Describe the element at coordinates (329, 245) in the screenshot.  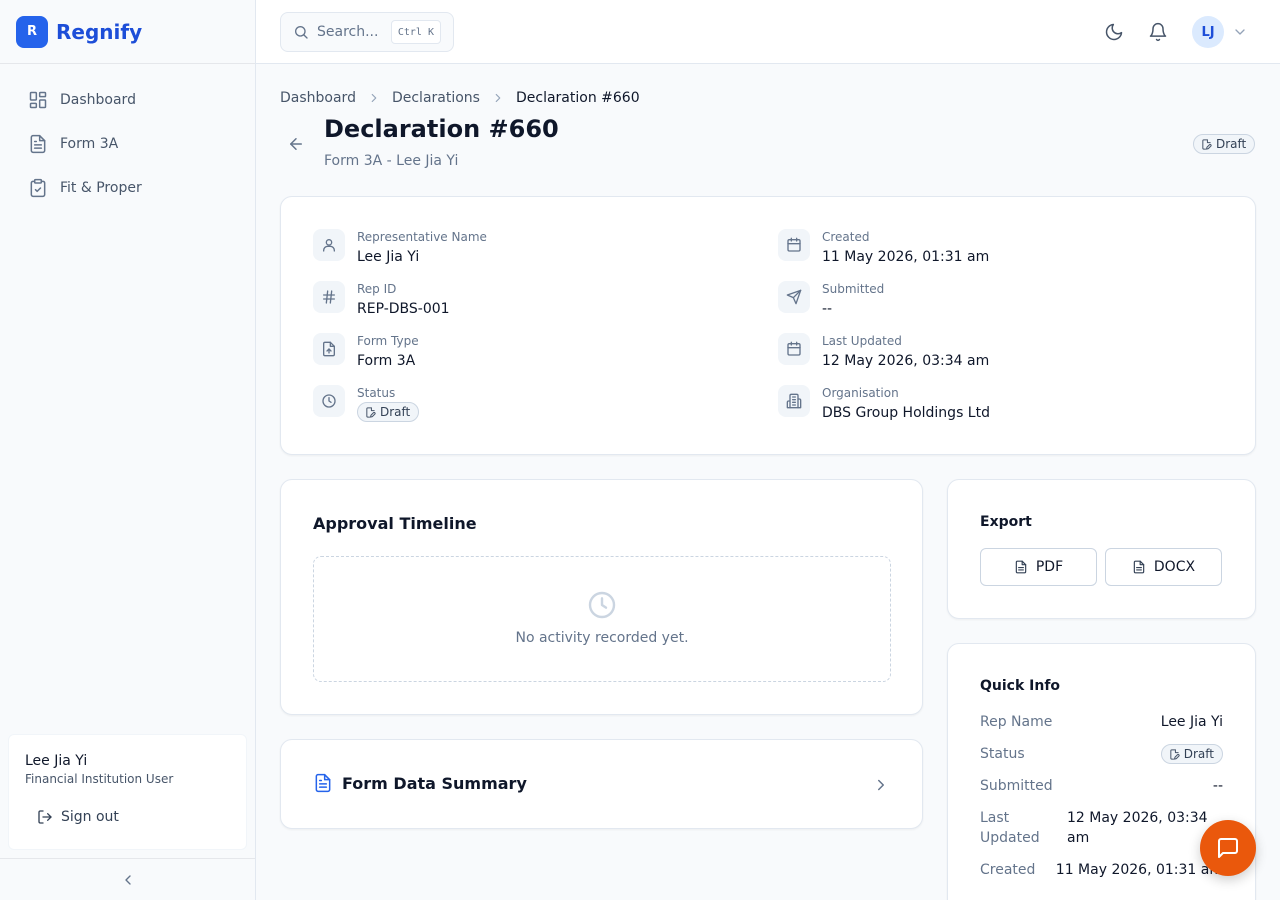
I see `user-icon` at that location.